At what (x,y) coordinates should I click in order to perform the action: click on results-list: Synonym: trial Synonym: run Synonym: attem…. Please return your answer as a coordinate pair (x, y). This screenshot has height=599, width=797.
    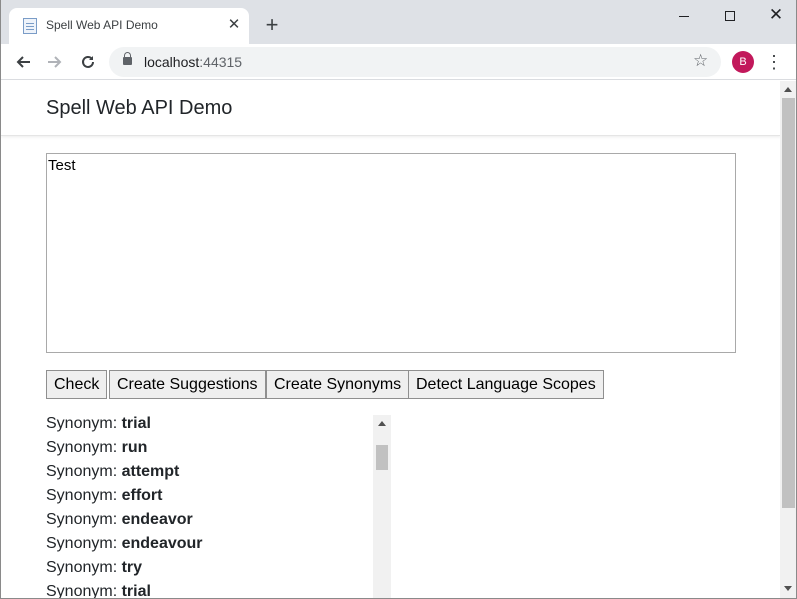
    Looking at the image, I should click on (218, 507).